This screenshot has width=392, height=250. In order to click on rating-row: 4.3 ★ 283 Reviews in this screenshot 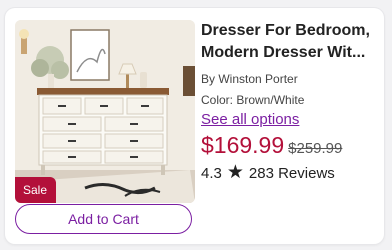, I will do `click(289, 172)`.